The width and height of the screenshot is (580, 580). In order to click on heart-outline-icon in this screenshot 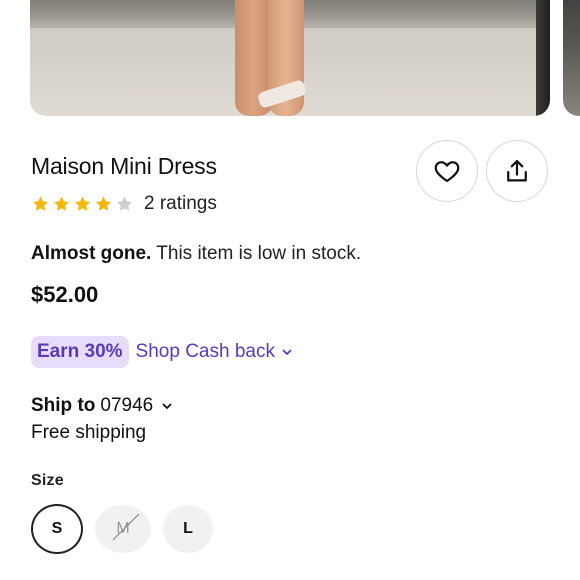, I will do `click(447, 172)`.